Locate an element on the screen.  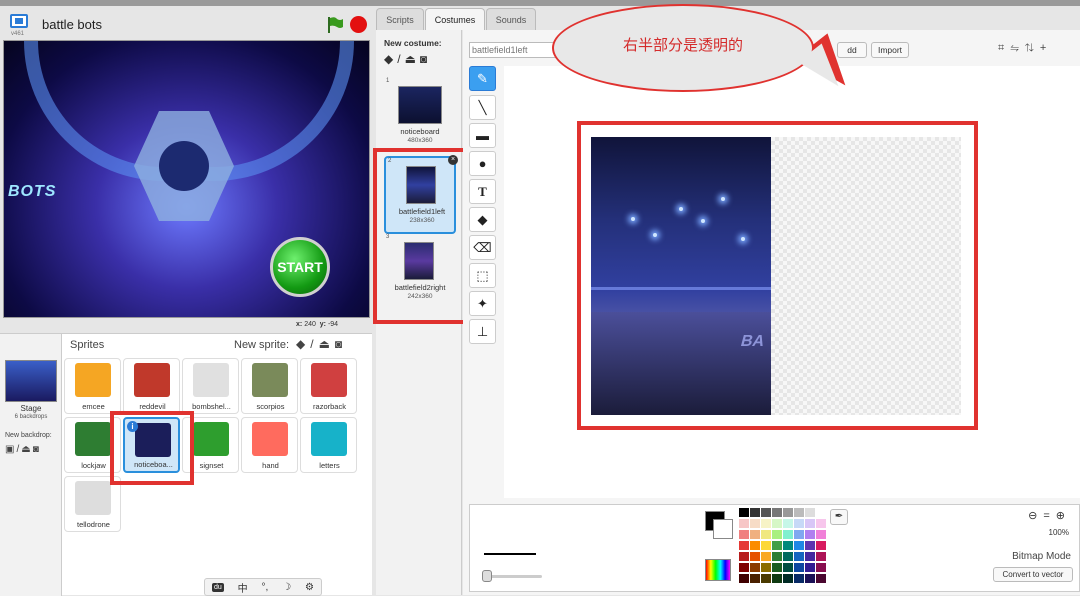
import-button: Import is located at coordinates (890, 50).